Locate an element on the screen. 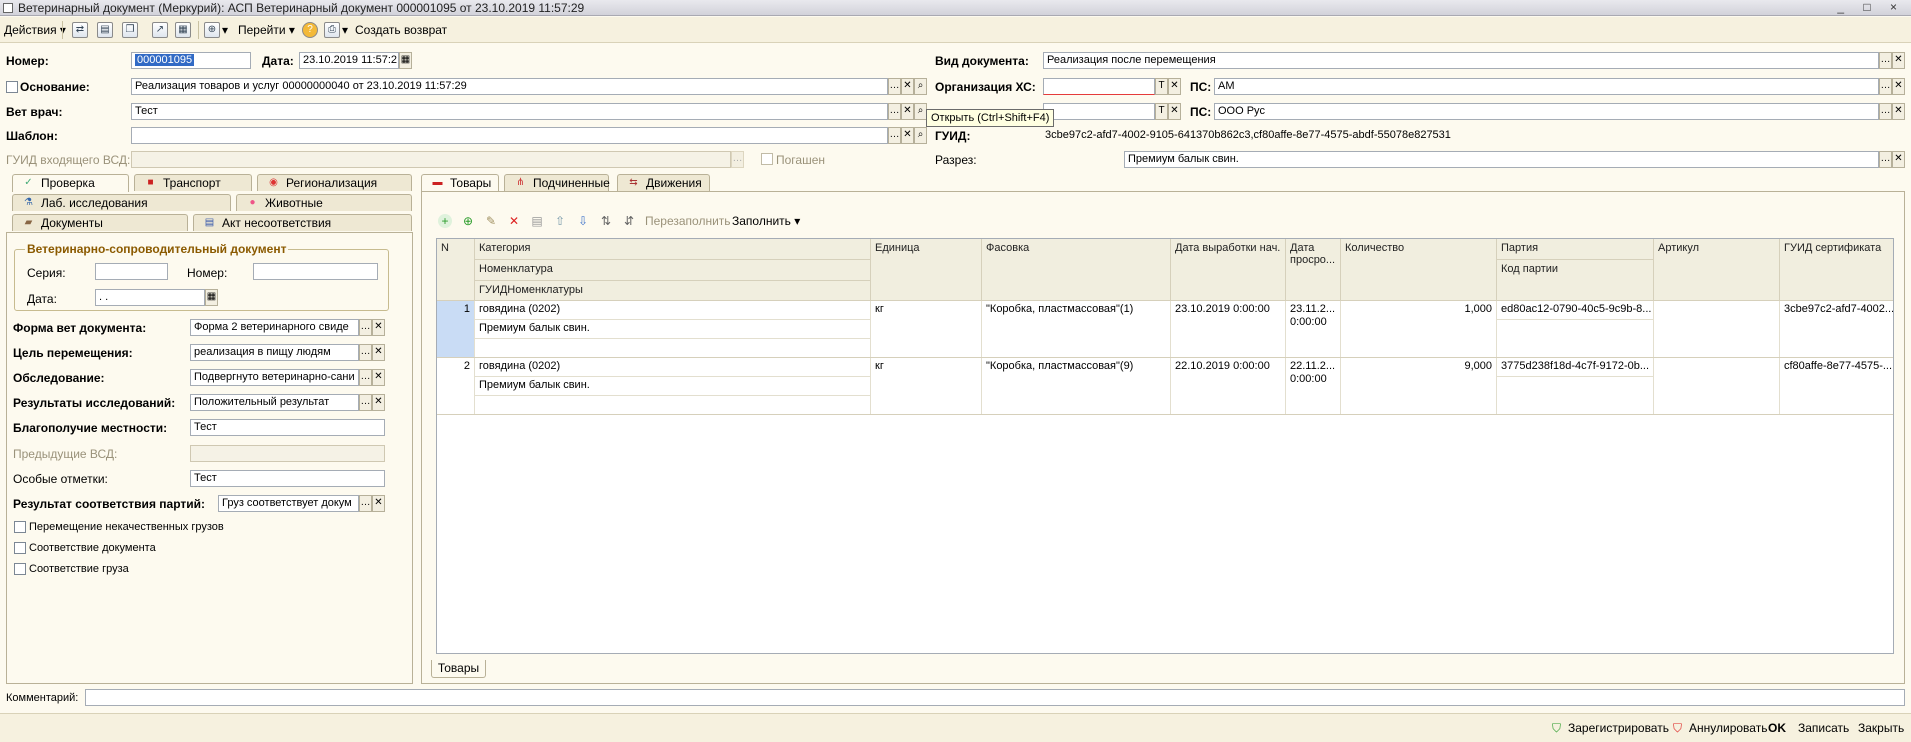  col-nomenclature-header: Номенклатура is located at coordinates (673, 270).